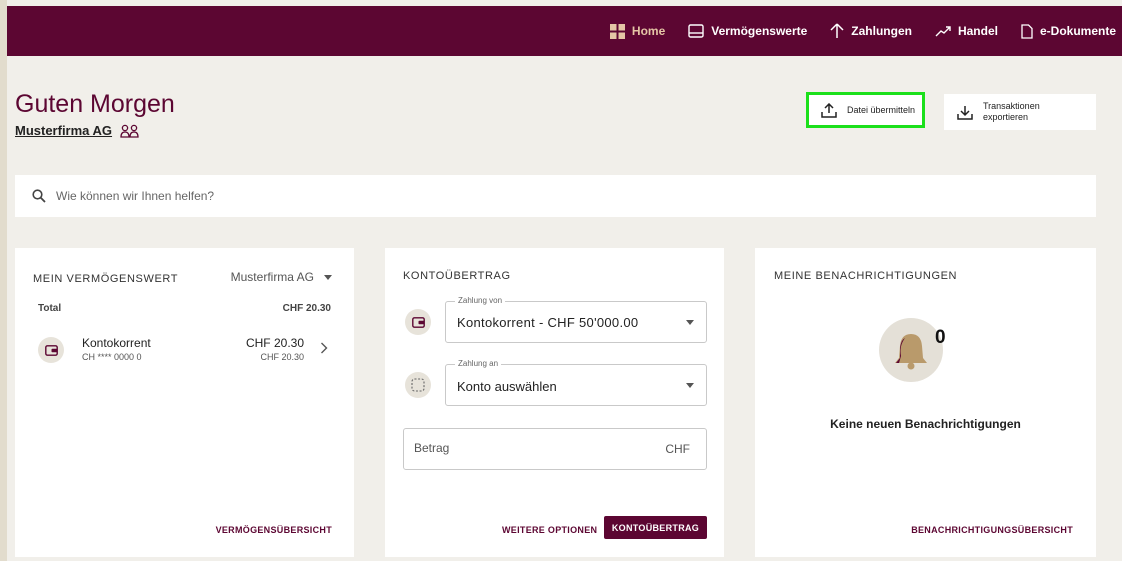  What do you see at coordinates (1027, 31) in the screenshot?
I see `document-icon` at bounding box center [1027, 31].